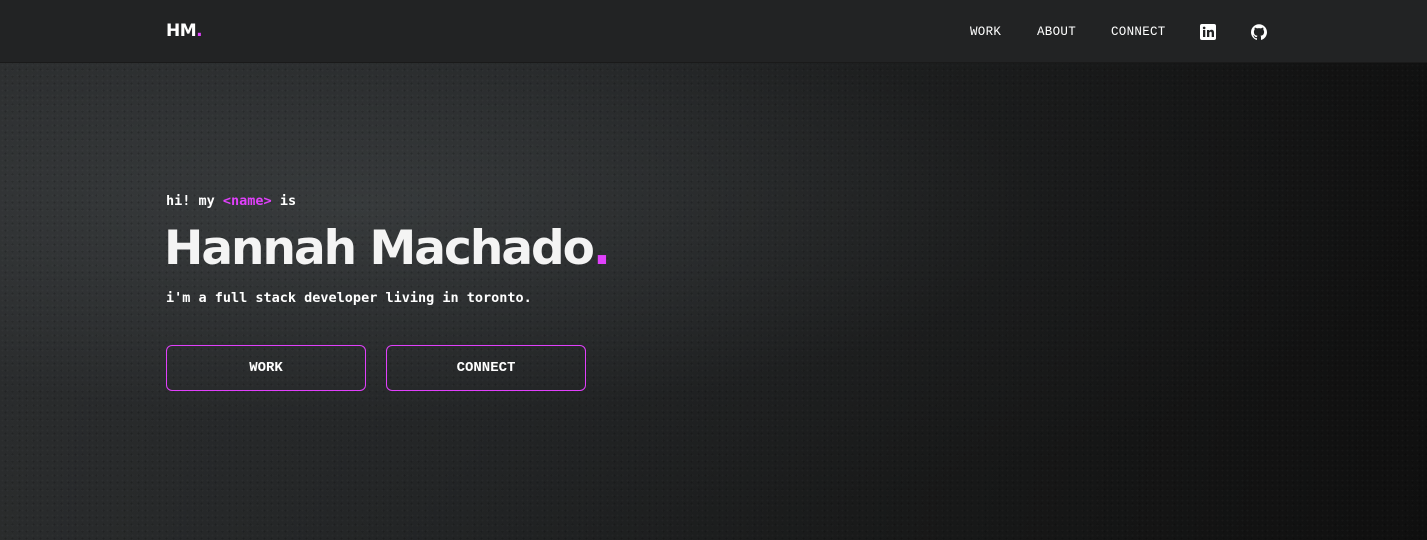 The width and height of the screenshot is (1427, 540). I want to click on intro-suffix: is, so click(284, 201).